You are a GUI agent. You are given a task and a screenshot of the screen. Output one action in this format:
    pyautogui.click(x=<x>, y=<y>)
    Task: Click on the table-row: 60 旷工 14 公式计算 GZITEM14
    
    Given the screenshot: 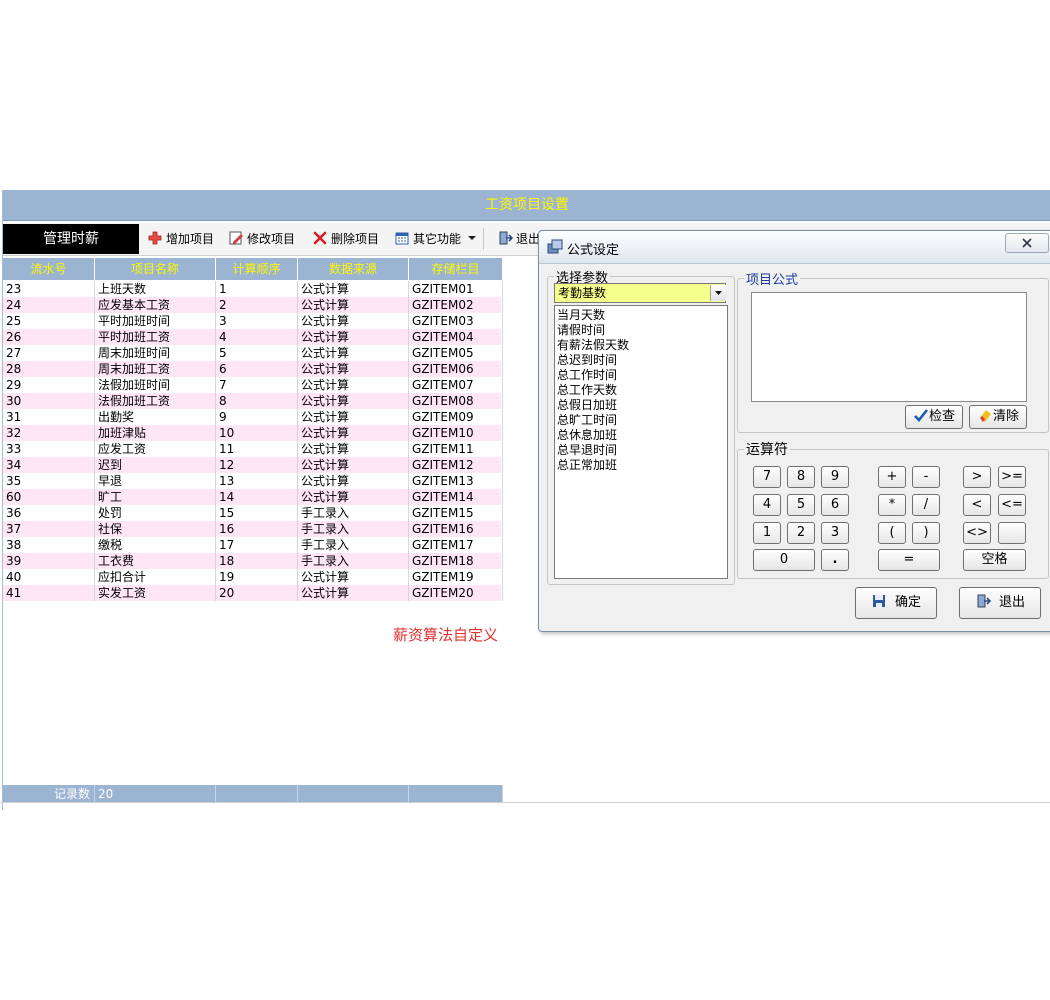 What is the action you would take?
    pyautogui.click(x=253, y=497)
    